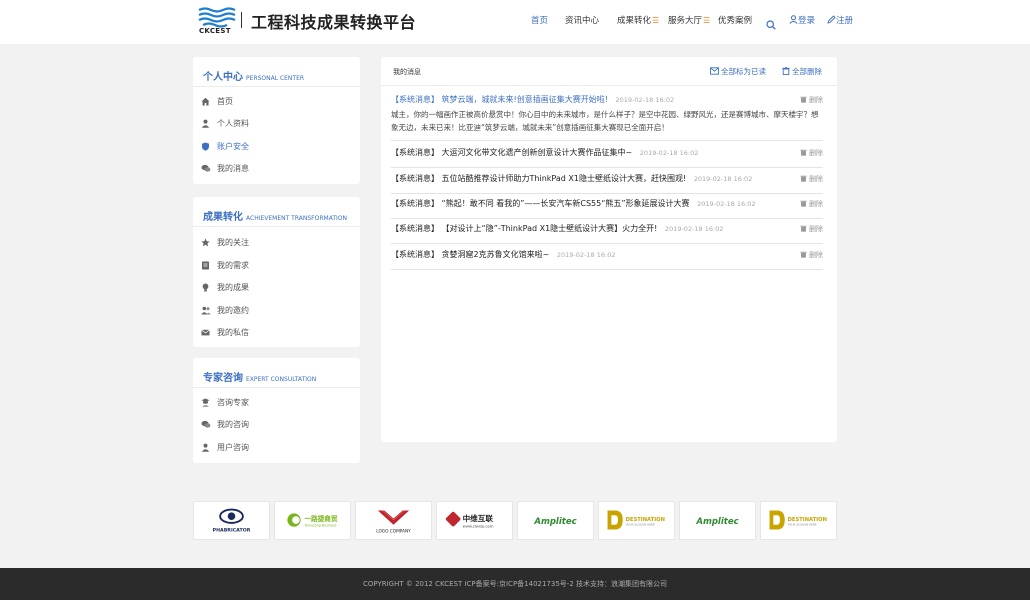 This screenshot has width=1030, height=600. I want to click on site-title: 工程科技成果转换平台, so click(334, 22).